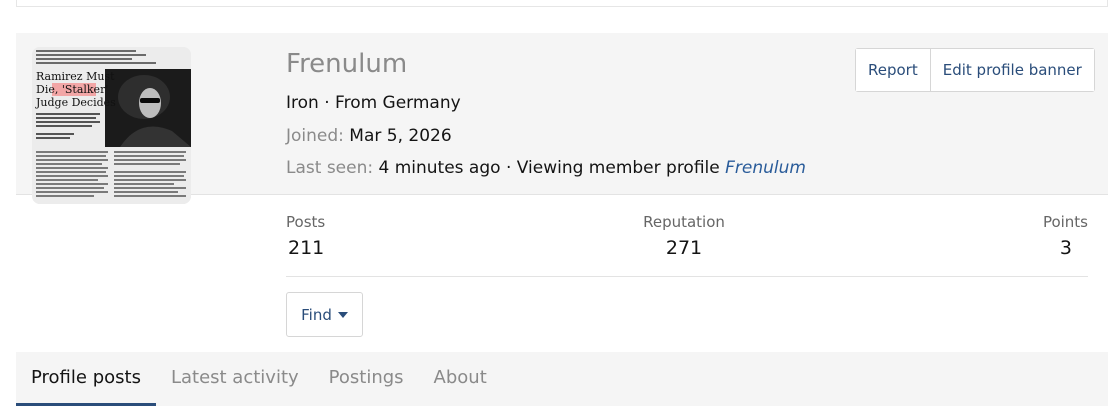  Describe the element at coordinates (684, 248) in the screenshot. I see `reputation-value: 271` at that location.